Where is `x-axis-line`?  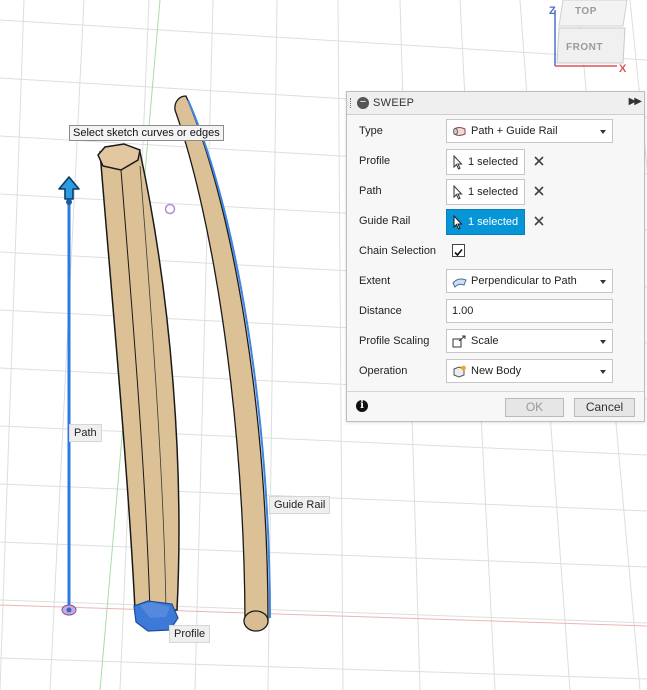 x-axis-line is located at coordinates (323, 615).